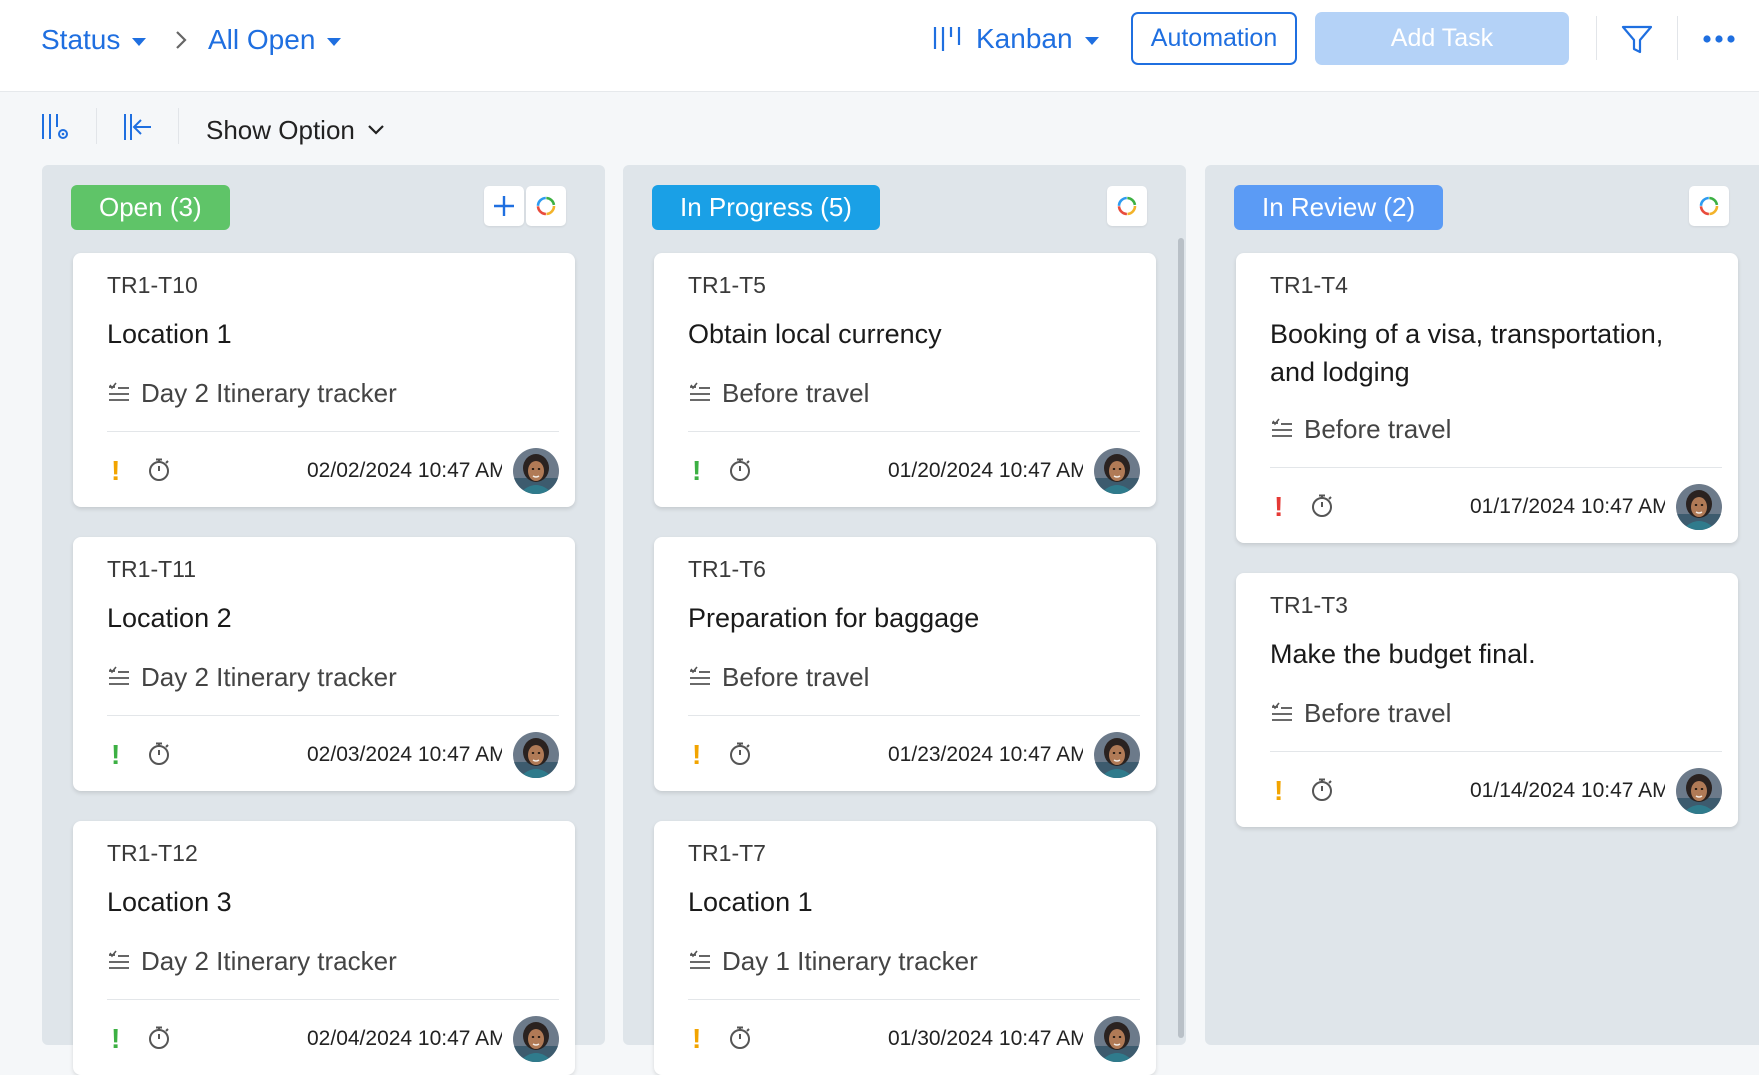 This screenshot has width=1759, height=1075. I want to click on kanban-view-dropdown: Kanban, so click(1015, 39).